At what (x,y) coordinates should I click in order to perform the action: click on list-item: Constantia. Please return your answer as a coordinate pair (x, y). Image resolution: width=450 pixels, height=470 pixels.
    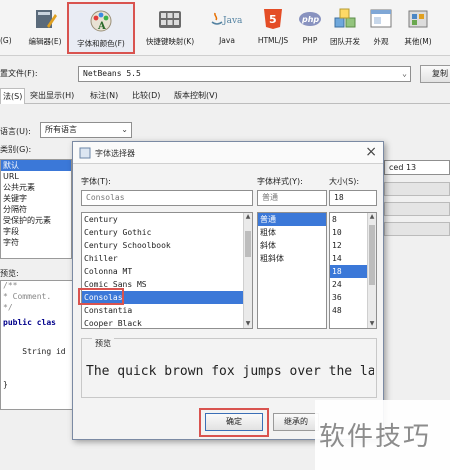
    Looking at the image, I should click on (167, 310).